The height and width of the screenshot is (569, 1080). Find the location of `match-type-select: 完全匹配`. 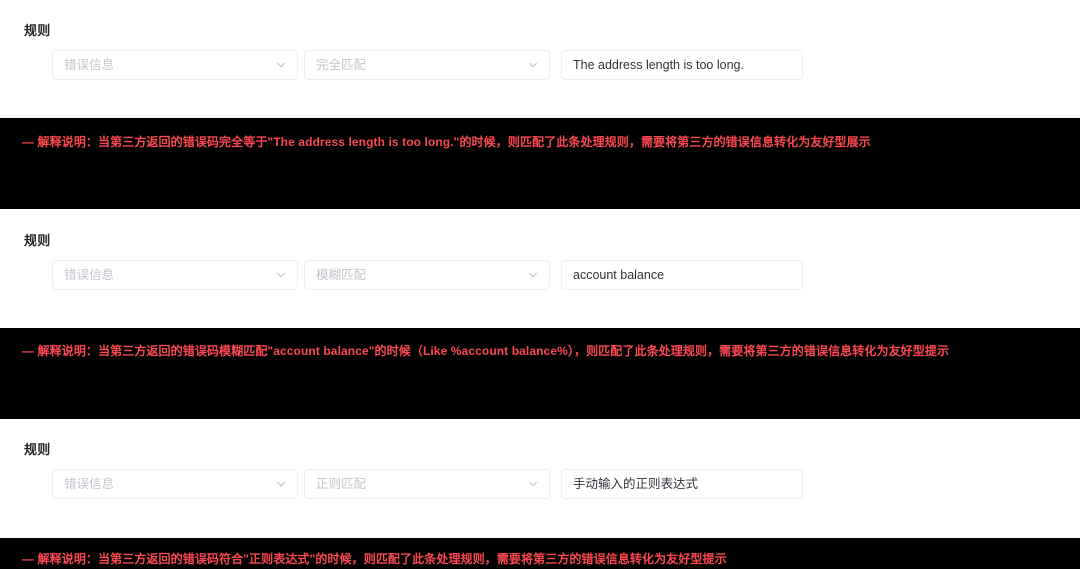

match-type-select: 完全匹配 is located at coordinates (427, 65).